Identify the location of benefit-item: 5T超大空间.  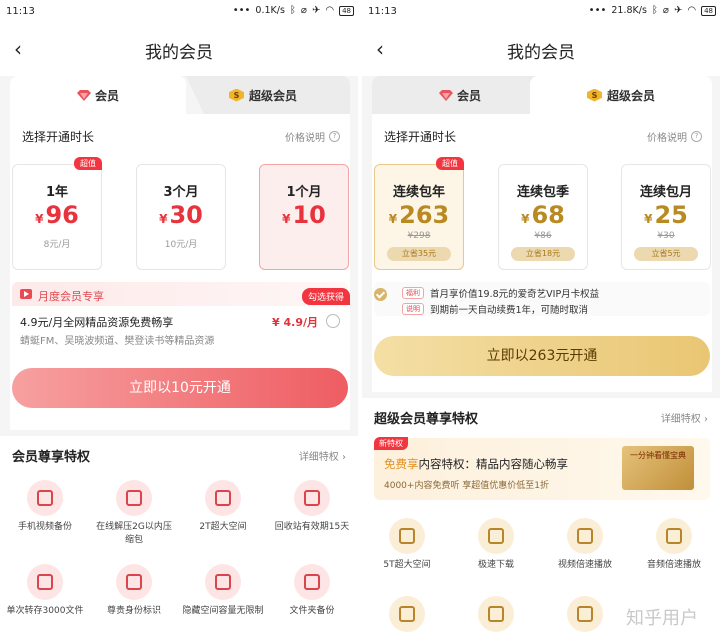
(407, 545).